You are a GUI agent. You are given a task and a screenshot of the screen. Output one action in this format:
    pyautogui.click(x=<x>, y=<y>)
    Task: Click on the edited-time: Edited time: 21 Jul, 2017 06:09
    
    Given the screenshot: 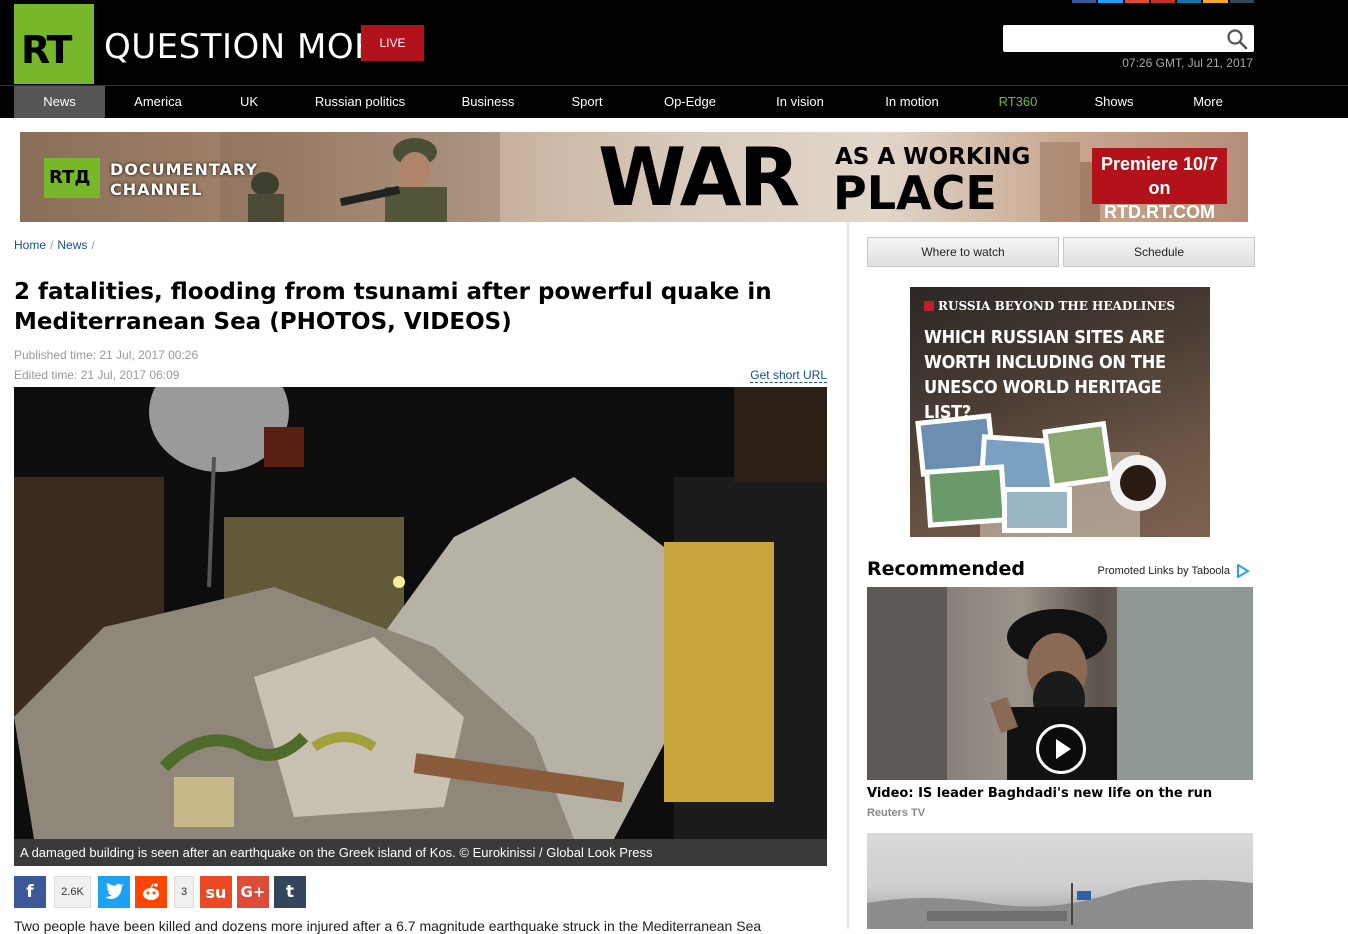 What is the action you would take?
    pyautogui.click(x=97, y=375)
    